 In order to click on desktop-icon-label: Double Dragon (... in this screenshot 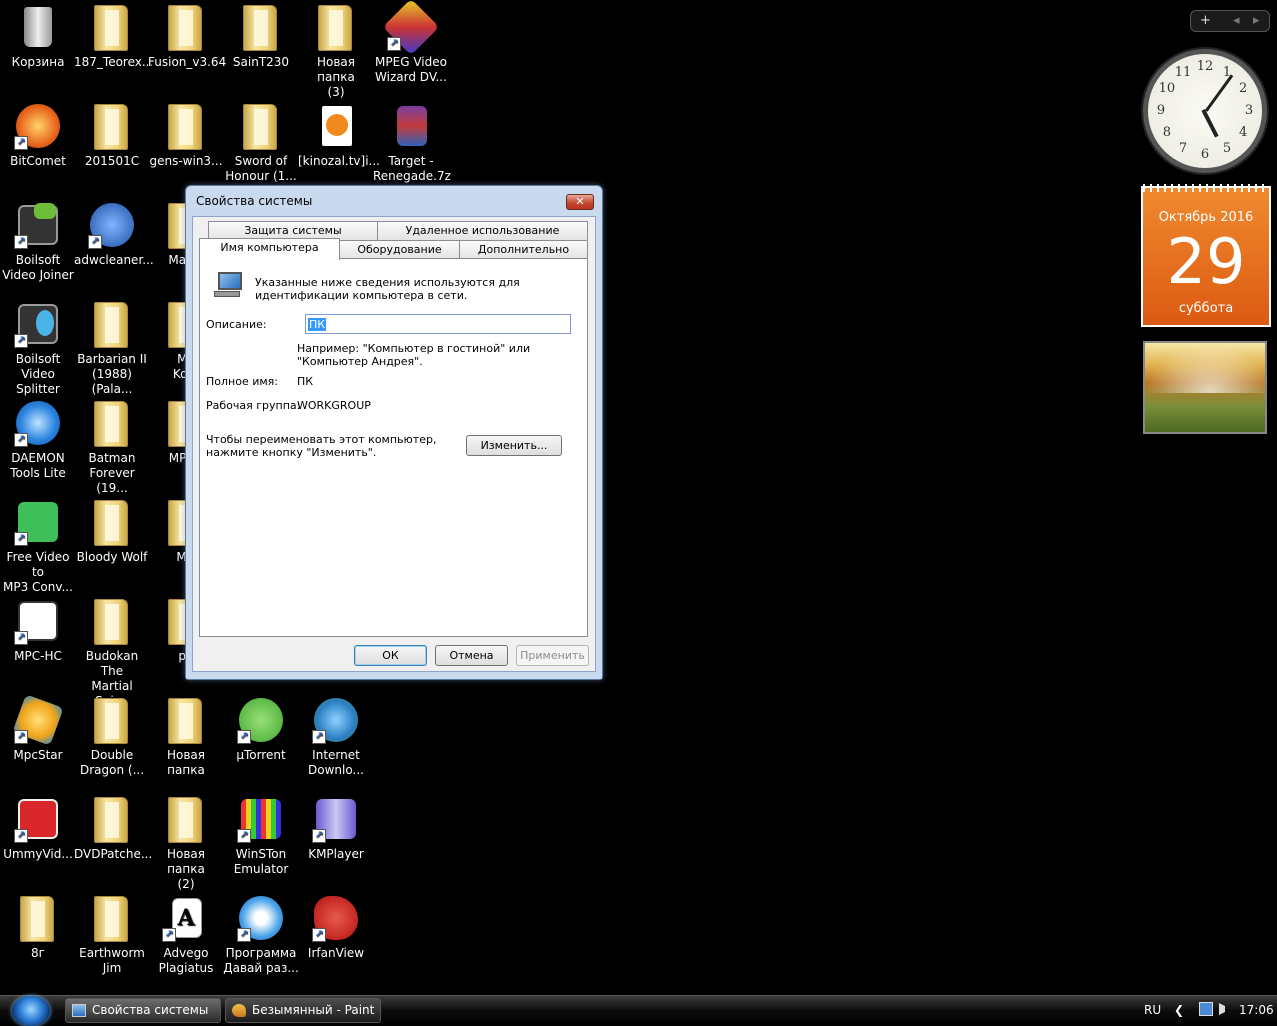, I will do `click(112, 762)`.